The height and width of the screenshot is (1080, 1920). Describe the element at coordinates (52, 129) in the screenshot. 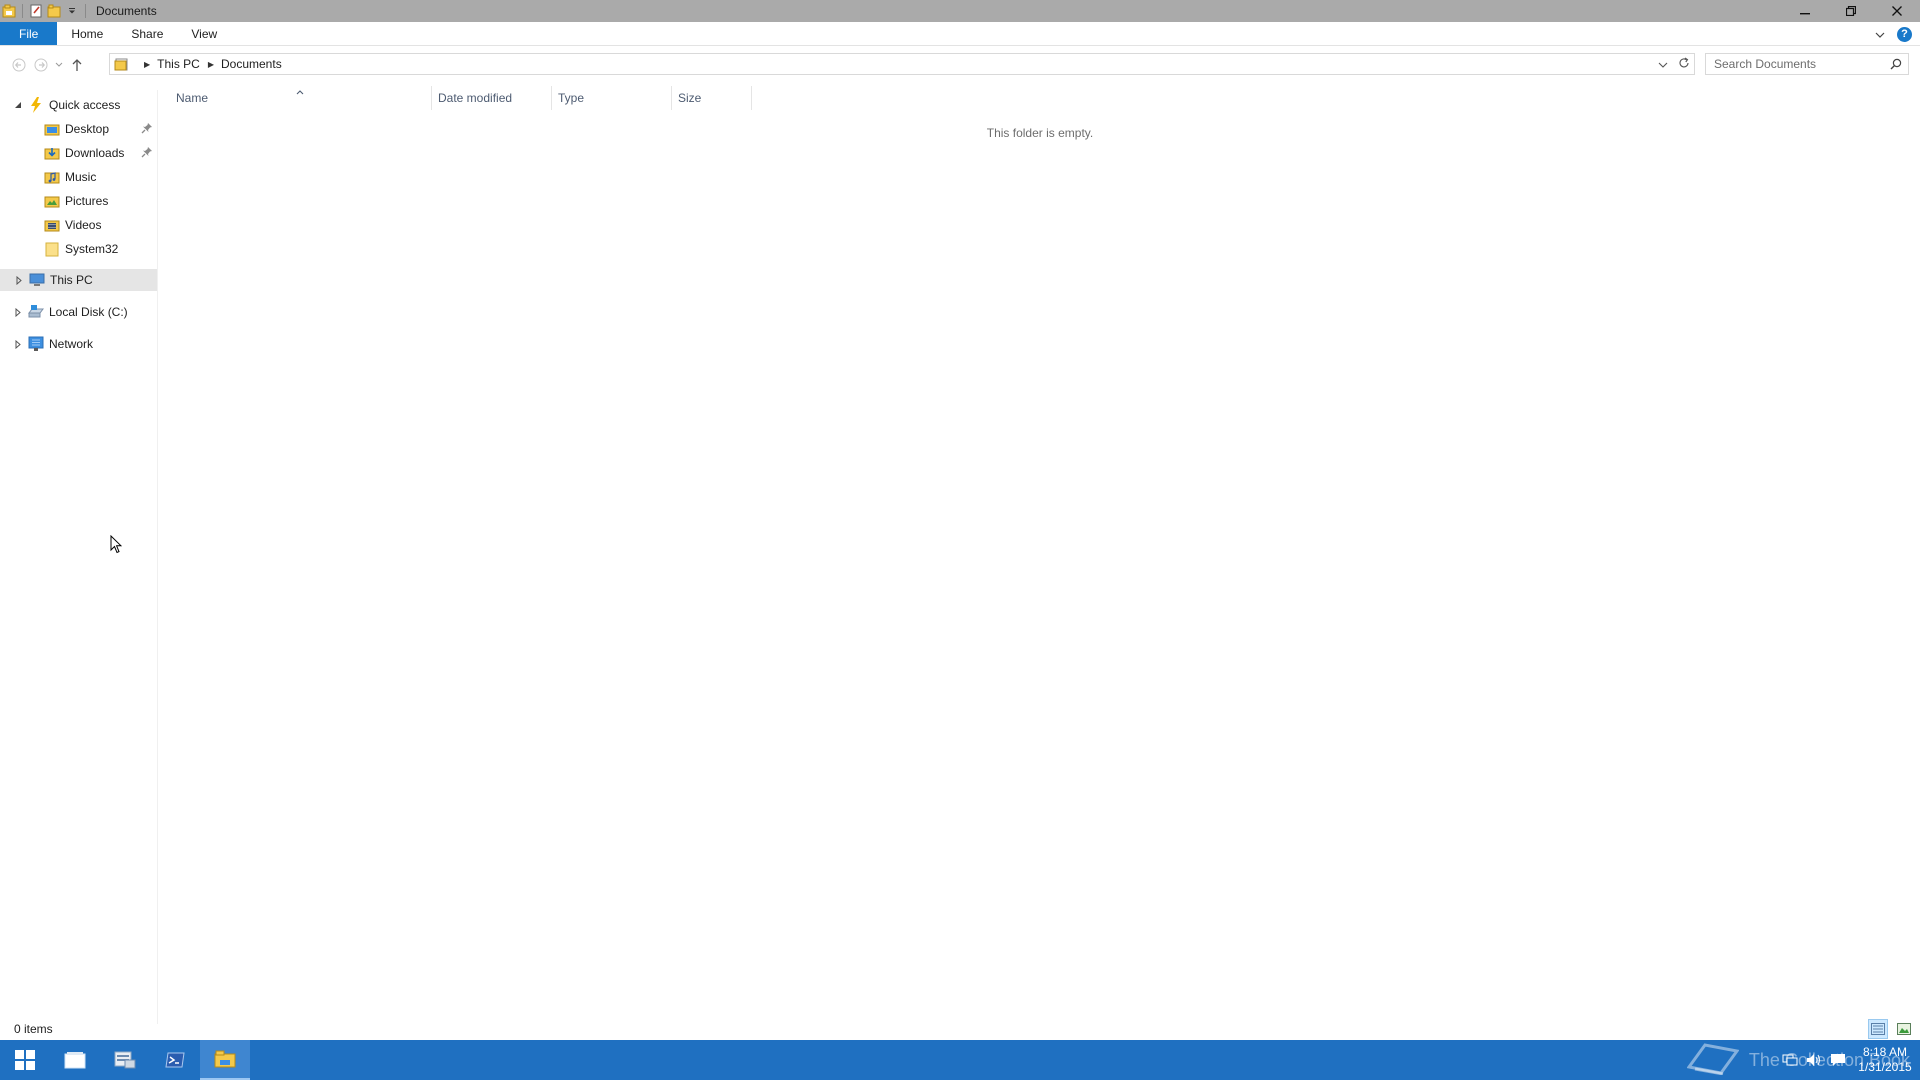

I see `desktop-folder-icon` at that location.